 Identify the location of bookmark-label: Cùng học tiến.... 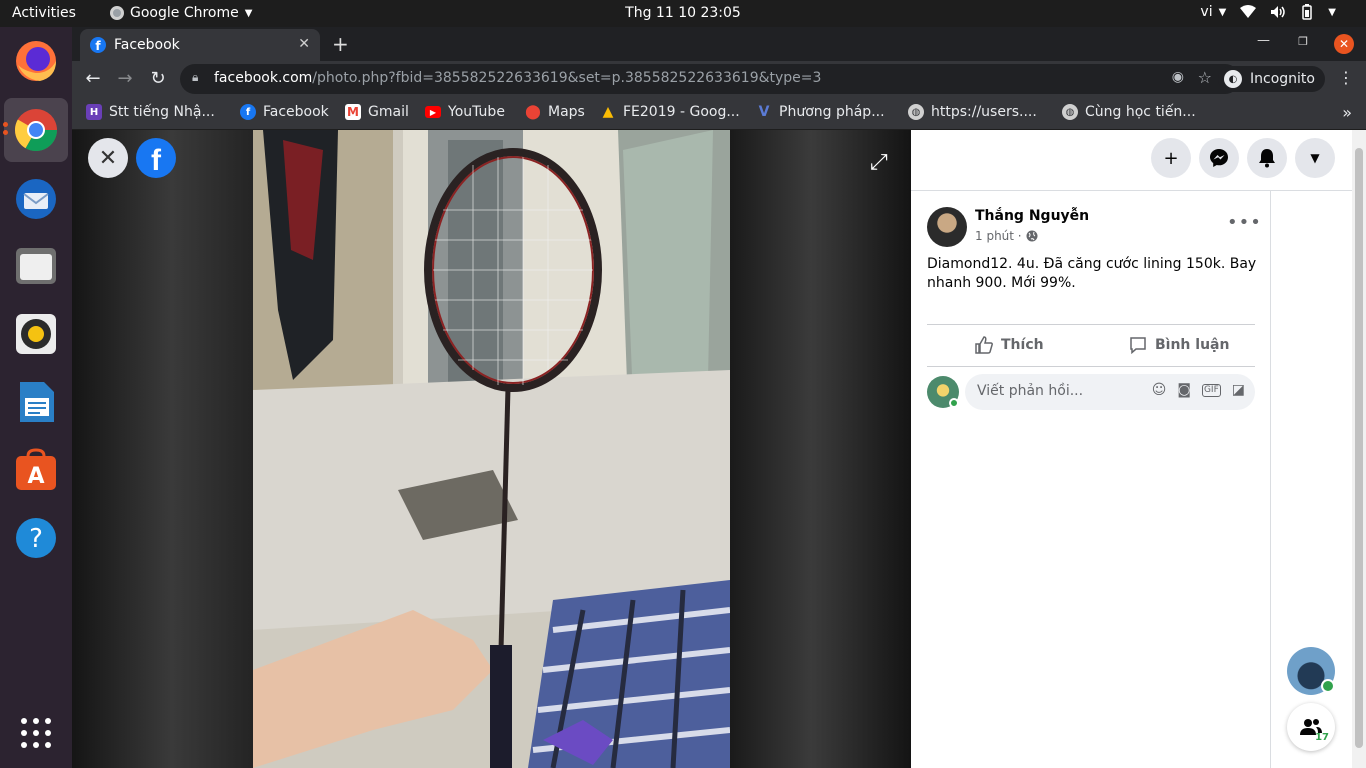
(1140, 112).